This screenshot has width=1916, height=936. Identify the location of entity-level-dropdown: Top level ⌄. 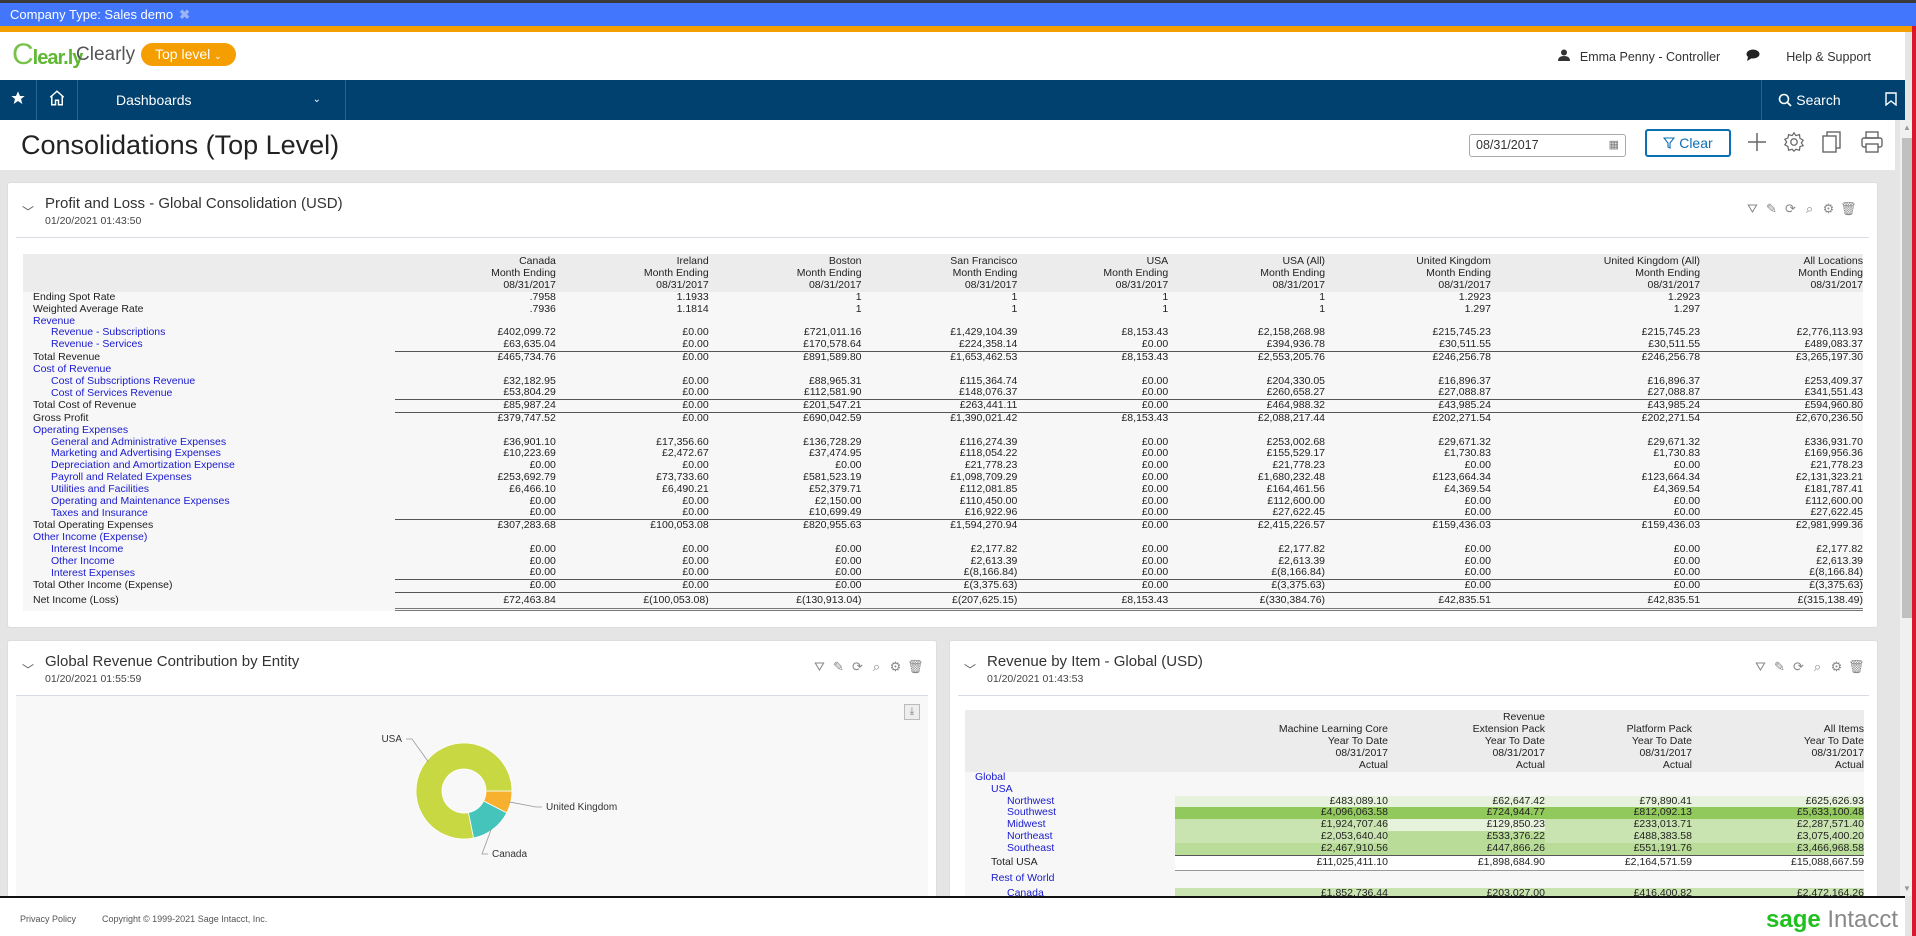
(188, 54).